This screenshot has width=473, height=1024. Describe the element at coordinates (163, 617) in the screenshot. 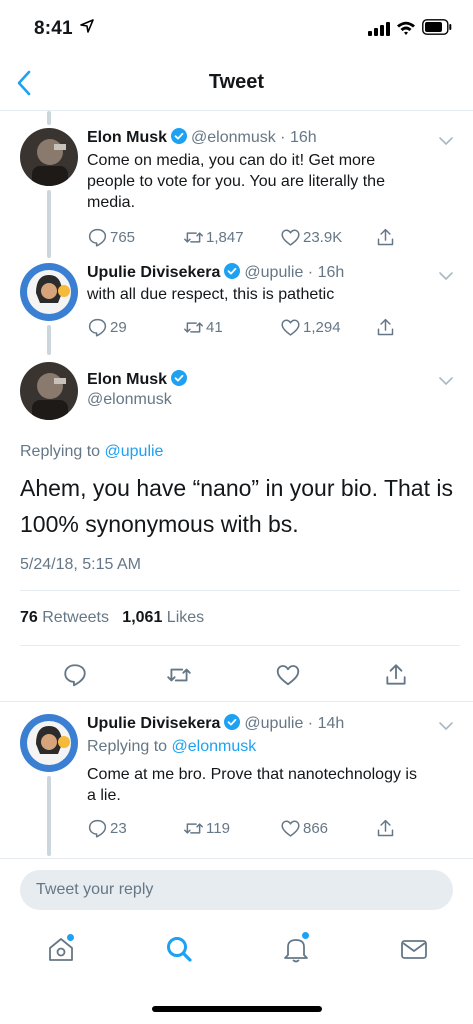

I see `likes-stat: 1,061 Likes` at that location.